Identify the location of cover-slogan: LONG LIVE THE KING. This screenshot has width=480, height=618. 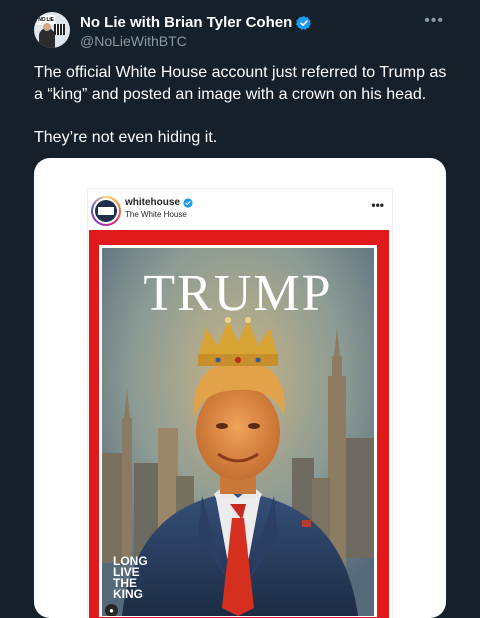
(130, 578).